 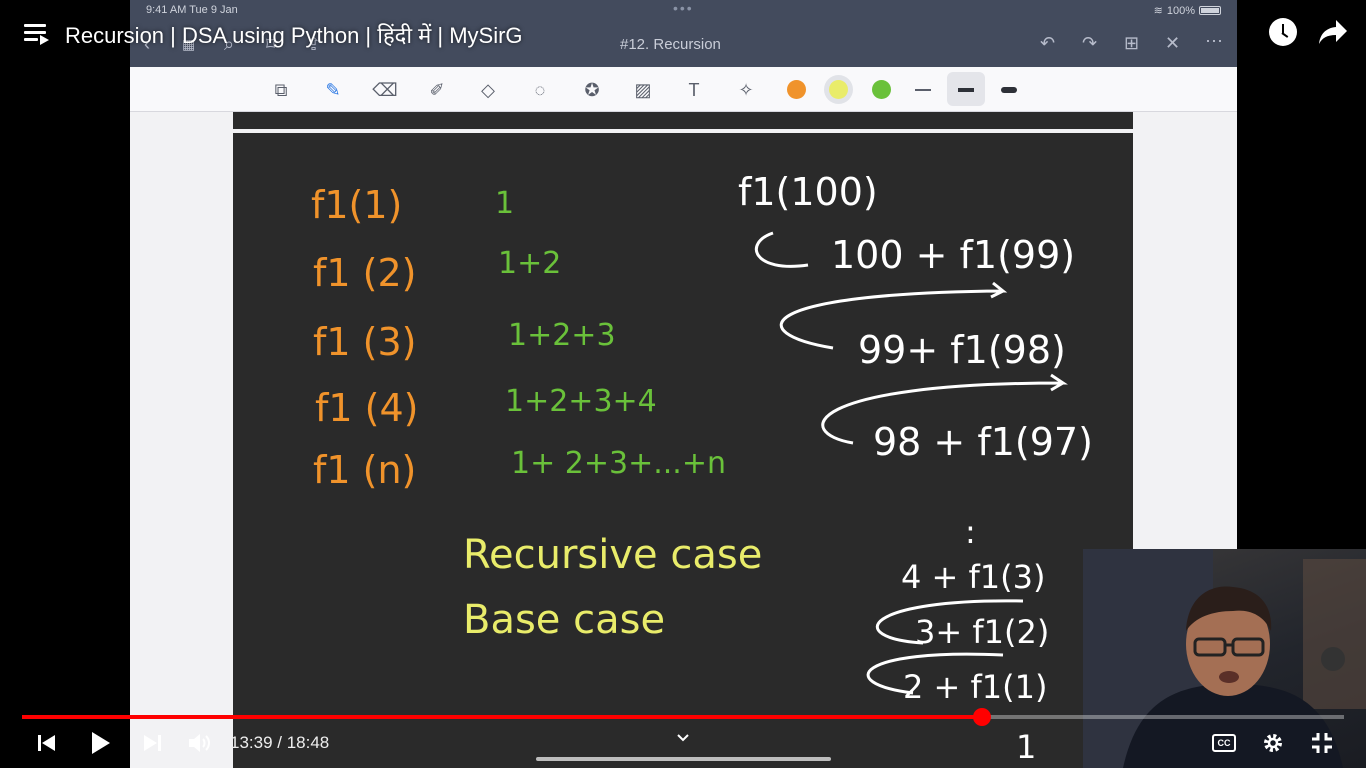 What do you see at coordinates (612, 587) in the screenshot?
I see `case-labels: Recursive case Base case` at bounding box center [612, 587].